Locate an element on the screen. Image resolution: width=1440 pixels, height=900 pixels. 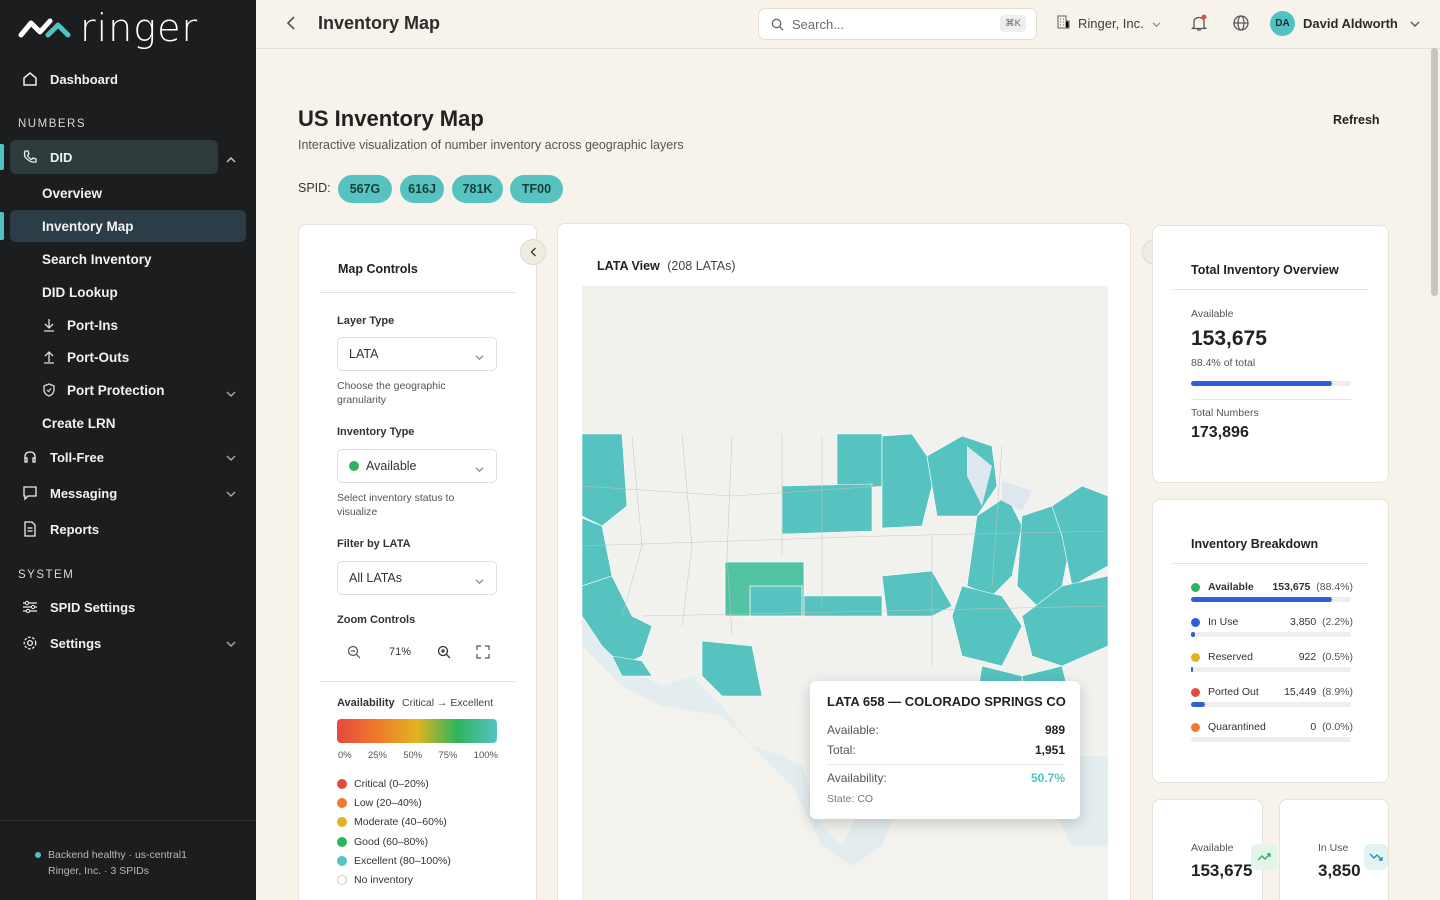
mini-available-label: Available is located at coordinates (1212, 848).